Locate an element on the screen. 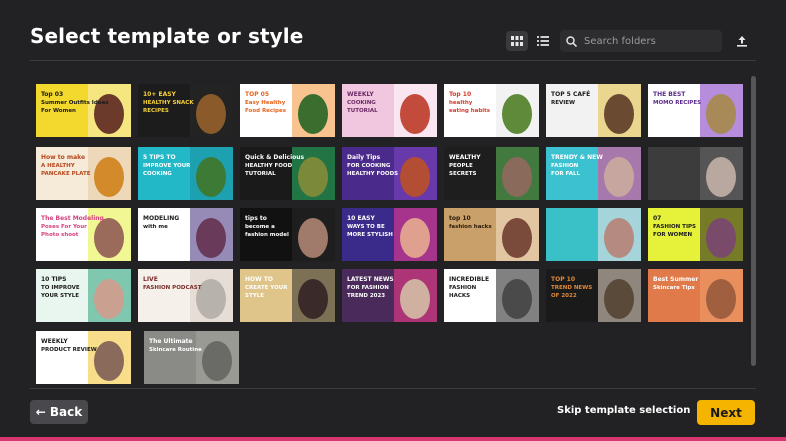 Image resolution: width=786 pixels, height=441 pixels. template-card: WEEKLY COOKING TUTORIAL is located at coordinates (389, 110).